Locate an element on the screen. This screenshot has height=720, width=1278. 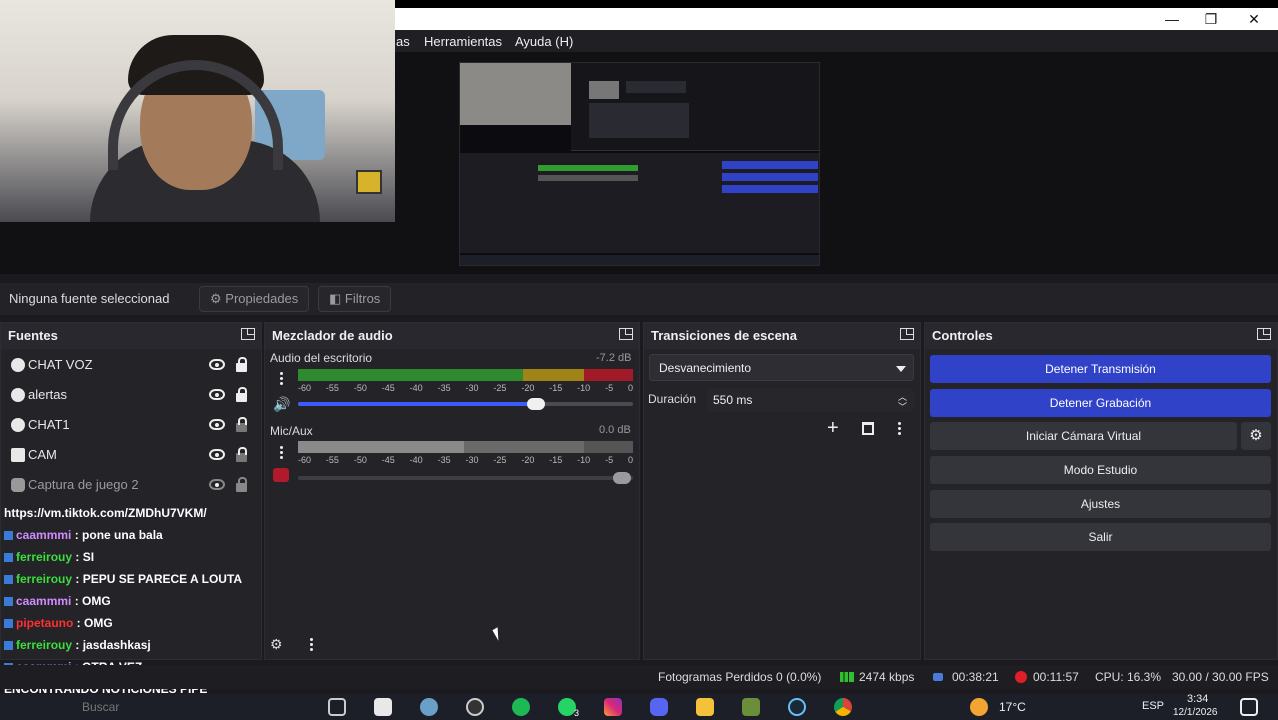
minecraft-icon is located at coordinates (751, 707).